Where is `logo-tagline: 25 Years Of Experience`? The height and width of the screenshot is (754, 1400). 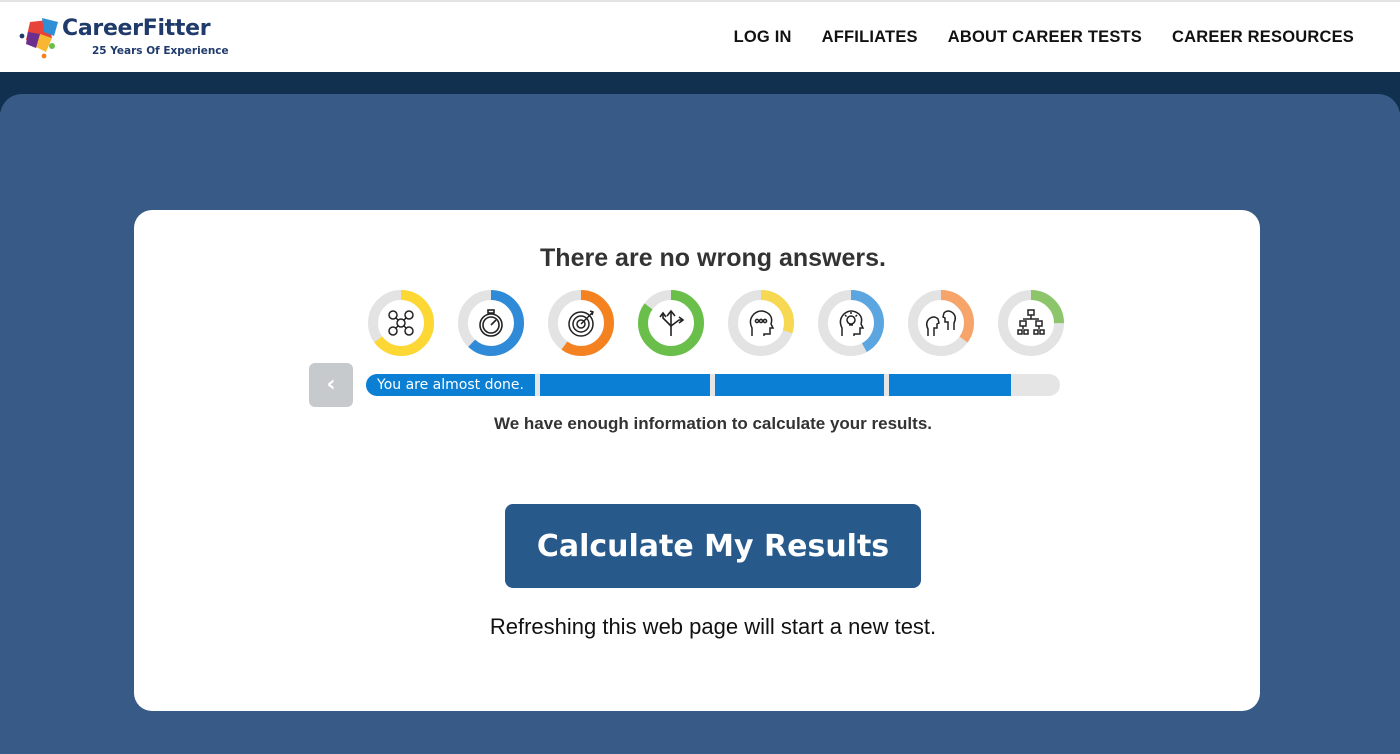 logo-tagline: 25 Years Of Experience is located at coordinates (160, 51).